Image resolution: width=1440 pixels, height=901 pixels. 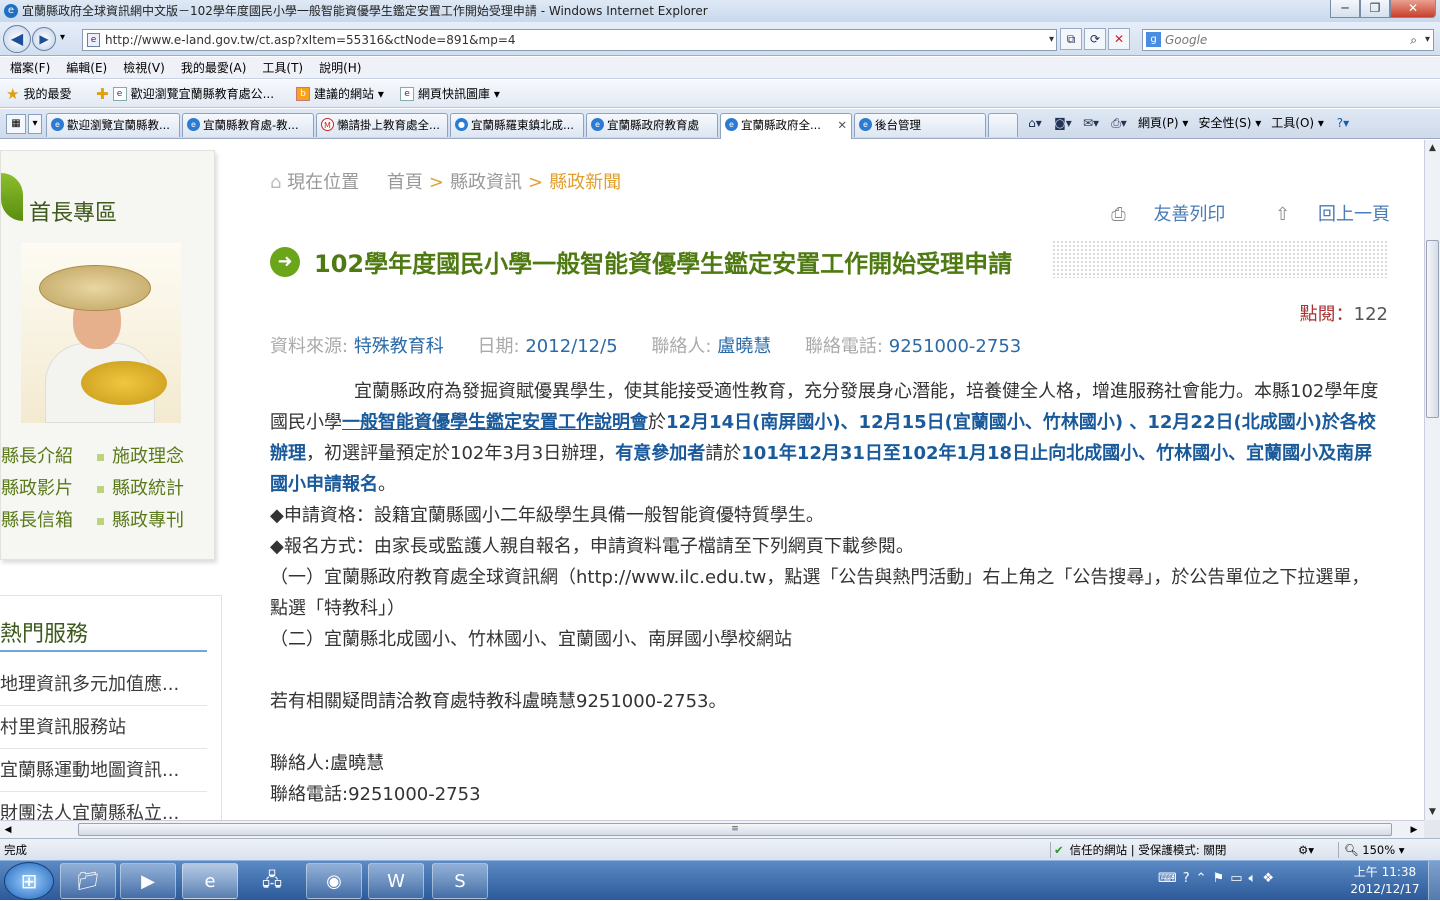 I want to click on scroll-right-icon: ▶, so click(x=1414, y=830).